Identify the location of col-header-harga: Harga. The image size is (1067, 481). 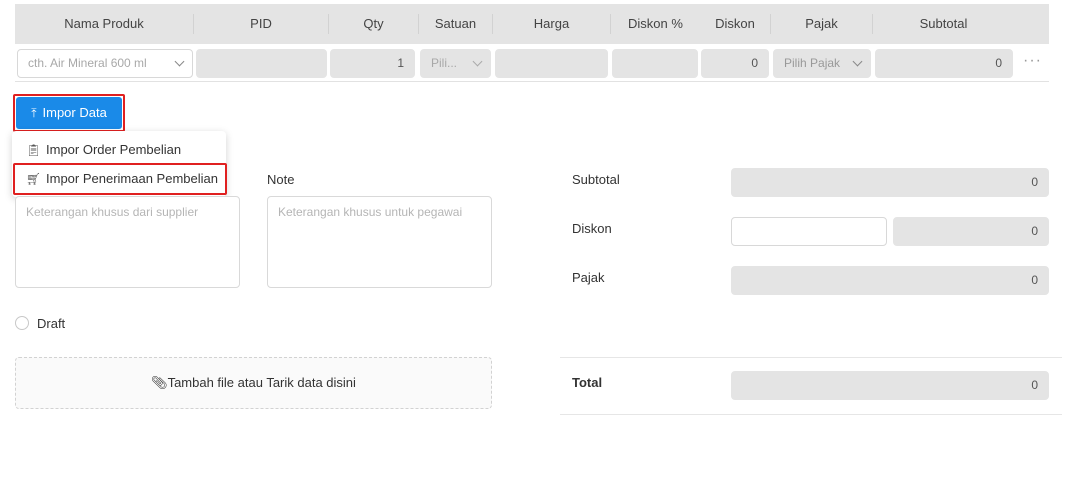
(551, 23).